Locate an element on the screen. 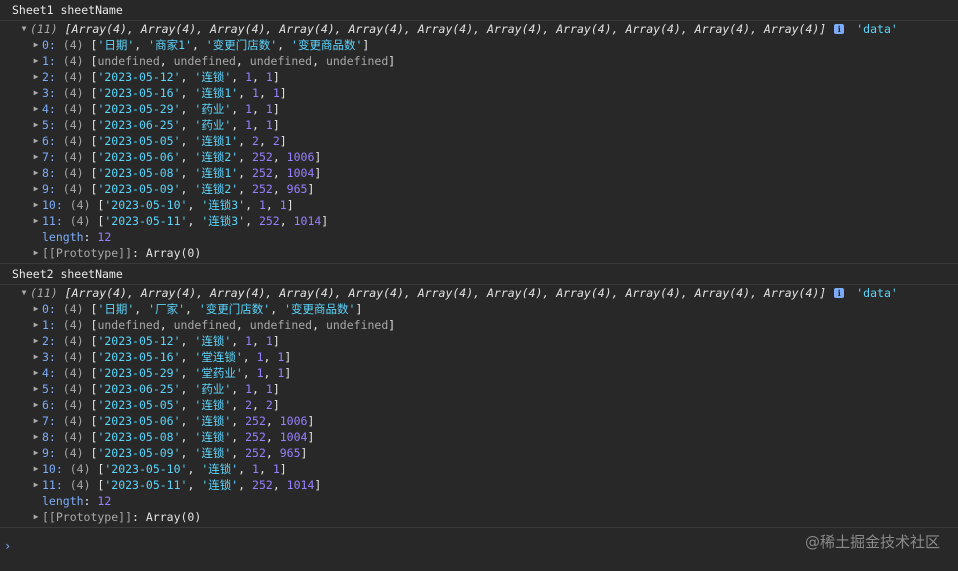 This screenshot has height=571, width=958. row-index: 8: is located at coordinates (49, 173).